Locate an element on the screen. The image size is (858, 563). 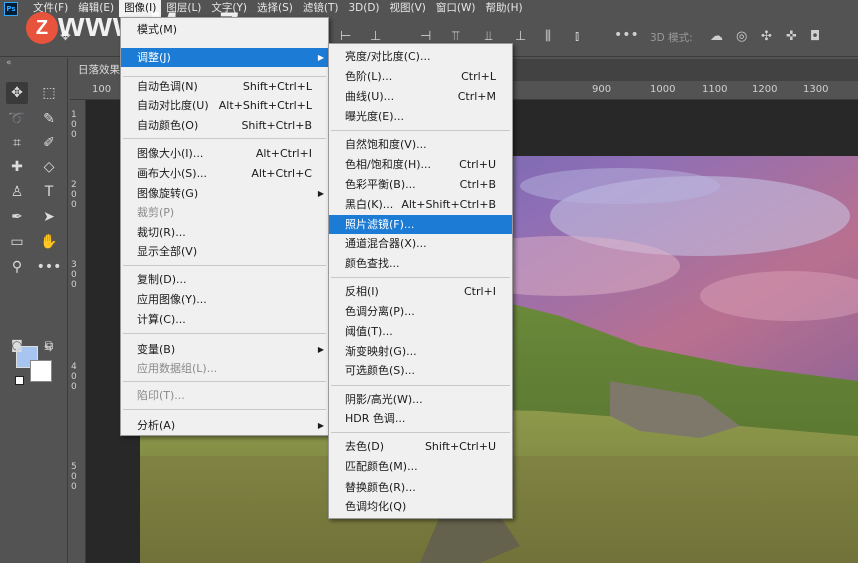
stamp-tool-icon: ♙ is located at coordinates (17, 192).